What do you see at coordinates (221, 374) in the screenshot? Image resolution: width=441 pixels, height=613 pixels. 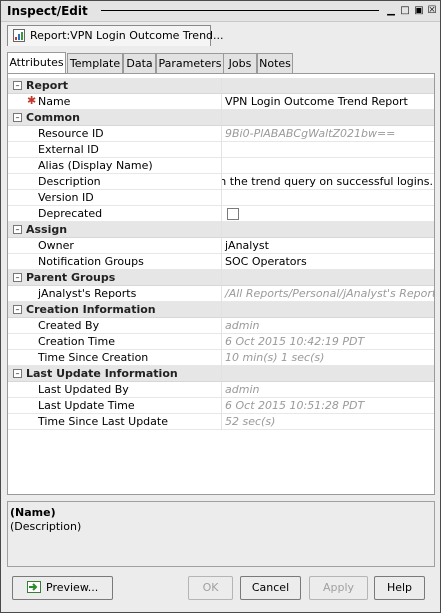 I see `group-last-update-information: – Last Update Information` at bounding box center [221, 374].